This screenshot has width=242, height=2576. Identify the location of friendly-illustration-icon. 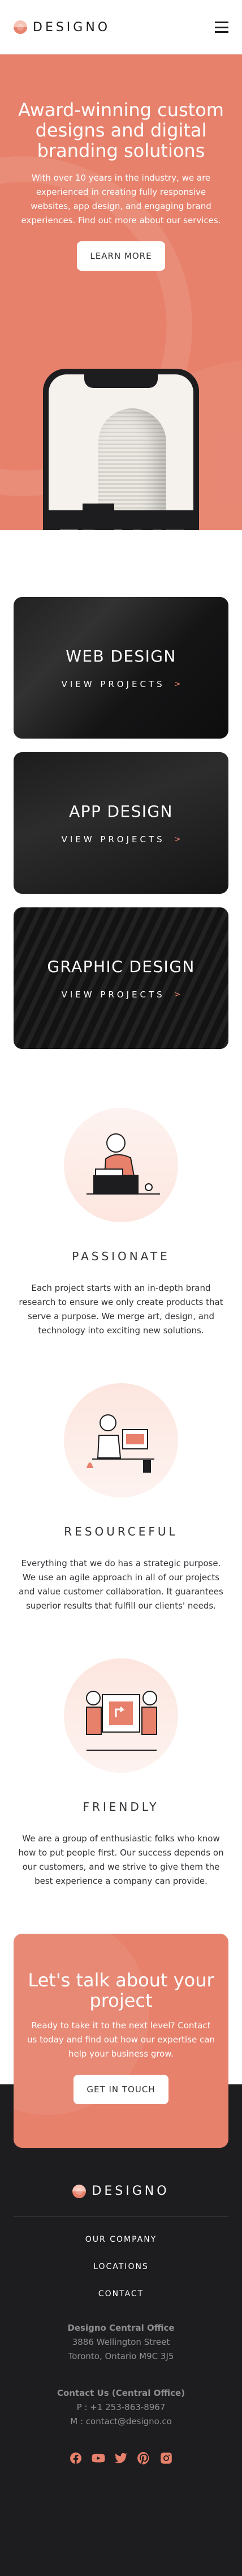
(121, 1715).